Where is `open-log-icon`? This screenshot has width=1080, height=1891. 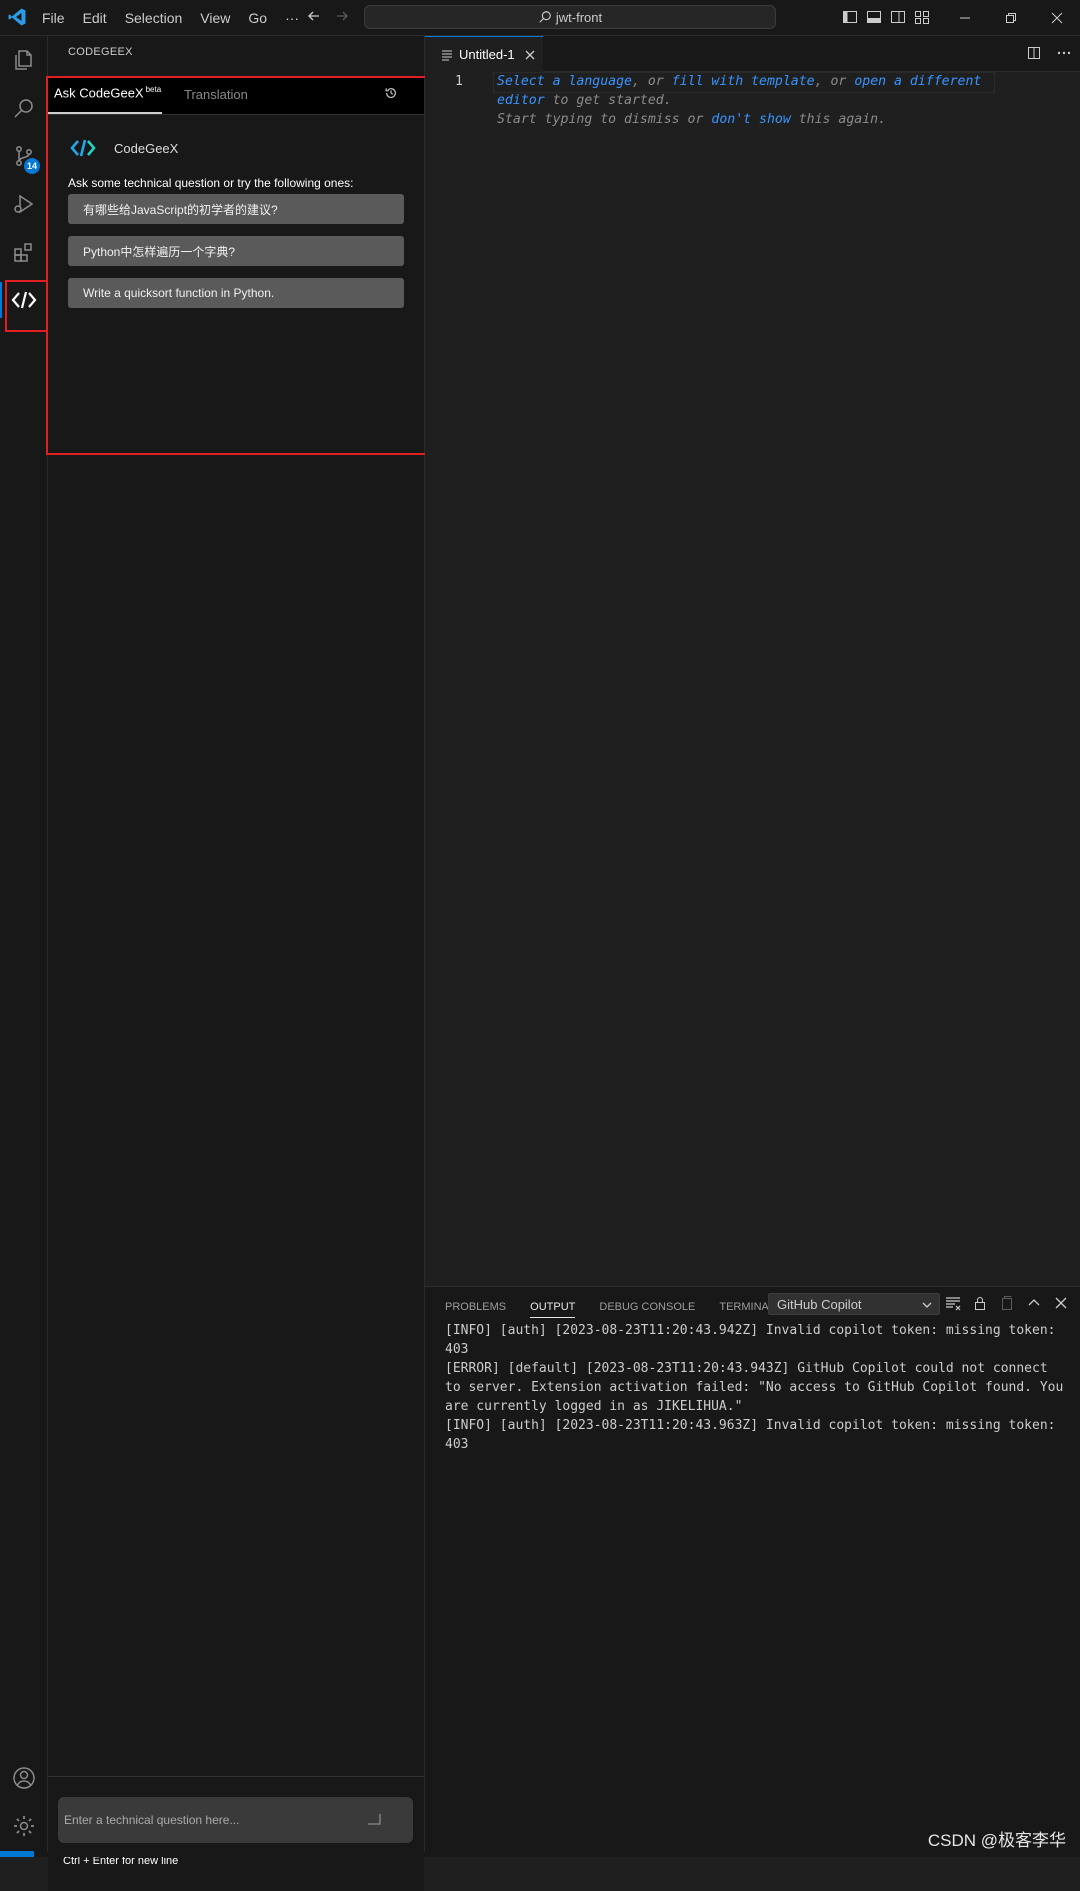
open-log-icon is located at coordinates (1007, 1303).